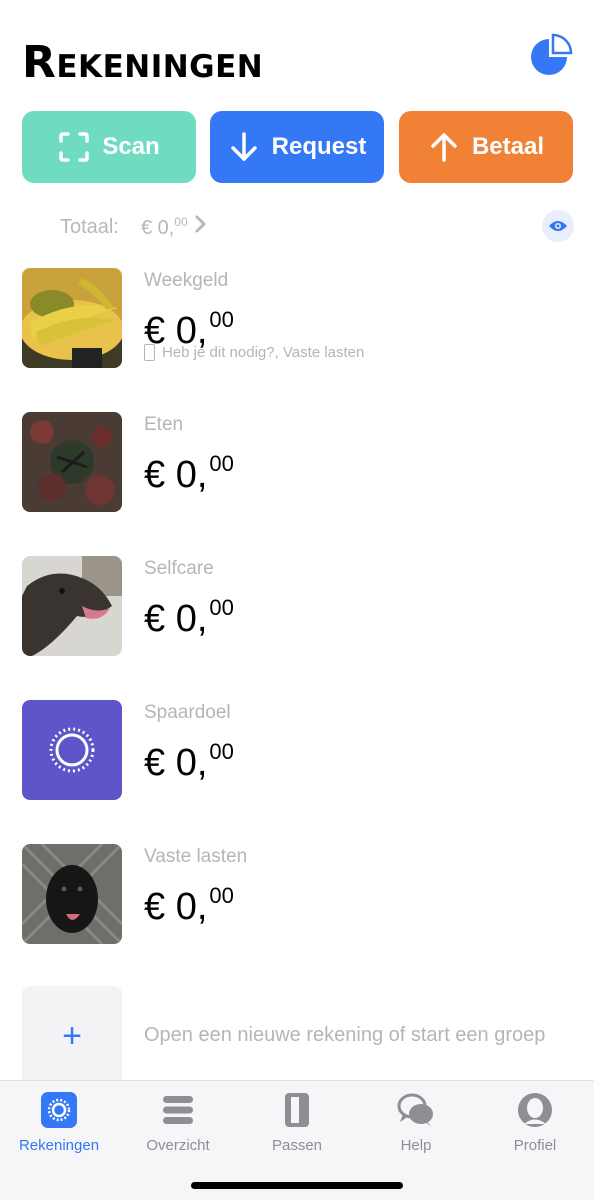 This screenshot has height=1200, width=594. I want to click on page-title: Rekeningen, so click(143, 62).